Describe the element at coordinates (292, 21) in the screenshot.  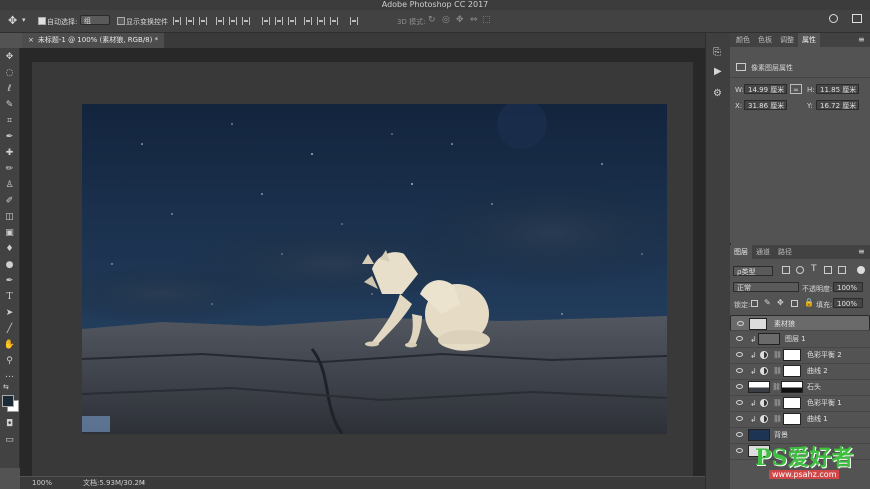
I see `distribute-bottom-icon` at that location.